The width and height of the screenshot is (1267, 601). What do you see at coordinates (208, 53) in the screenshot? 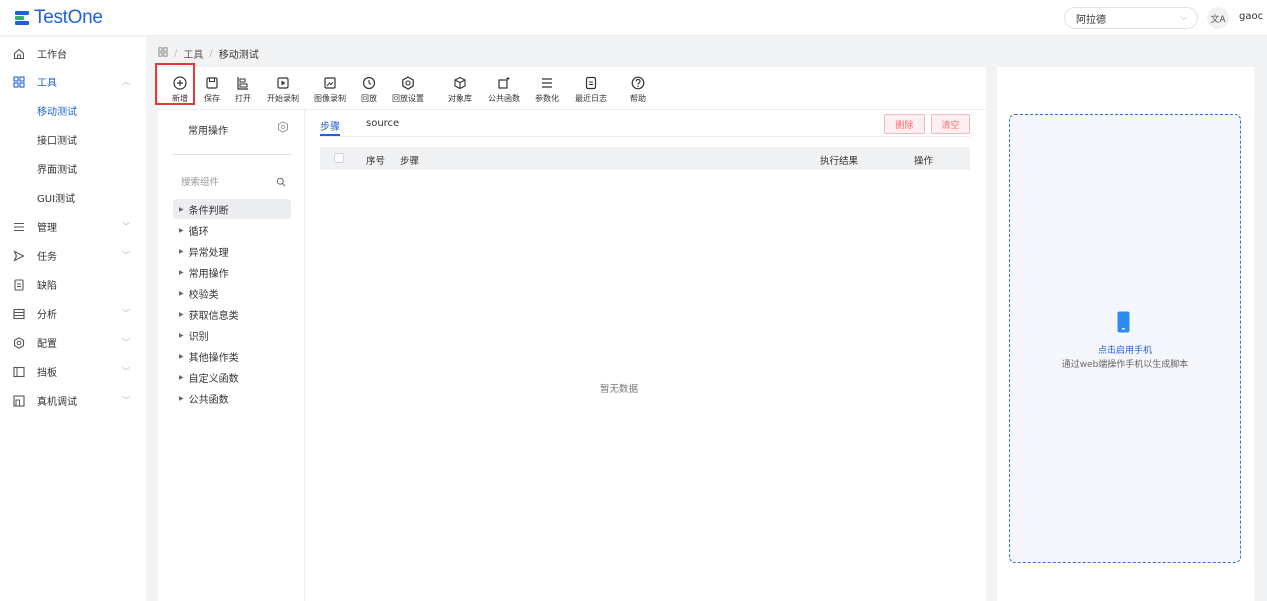
I see `breadcrumb: / 工具 / 移动测试` at bounding box center [208, 53].